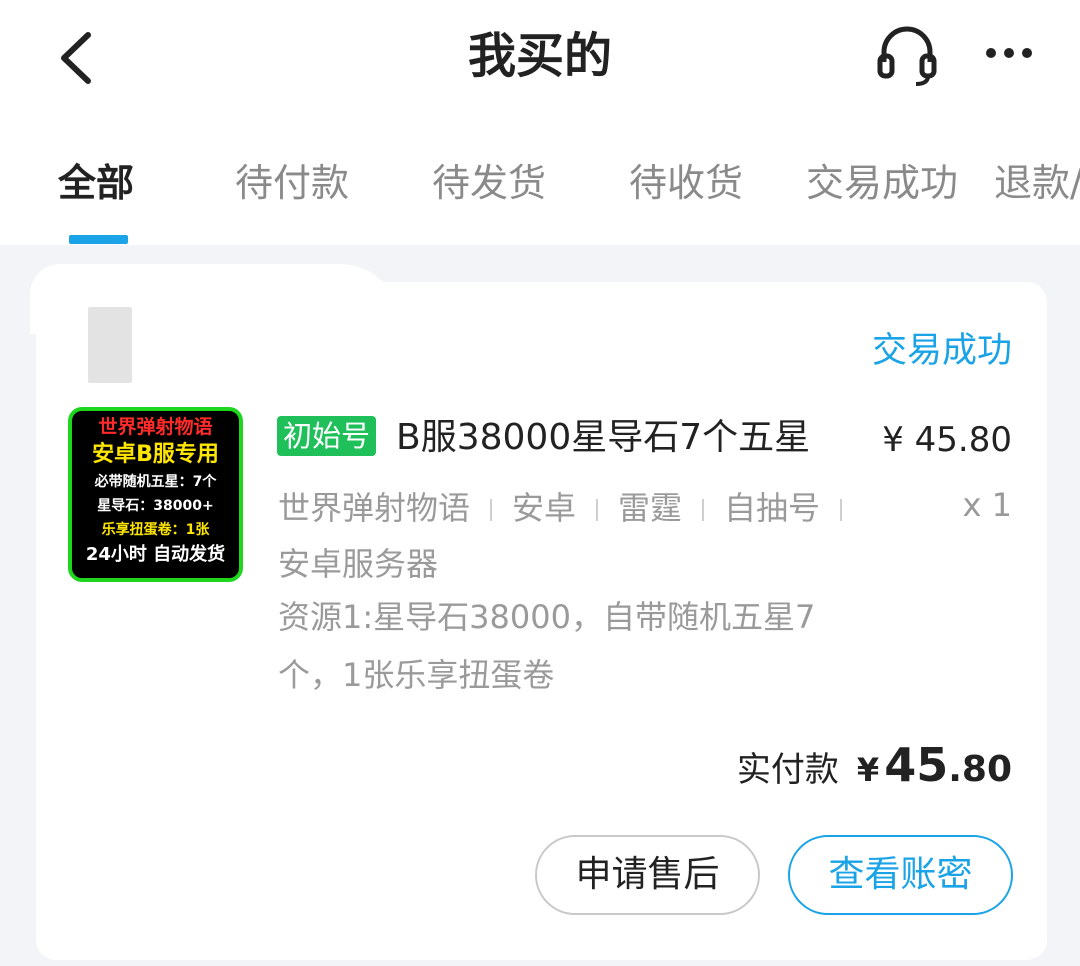 This screenshot has width=1080, height=966. I want to click on product-price: ¥ 45.80, so click(947, 440).